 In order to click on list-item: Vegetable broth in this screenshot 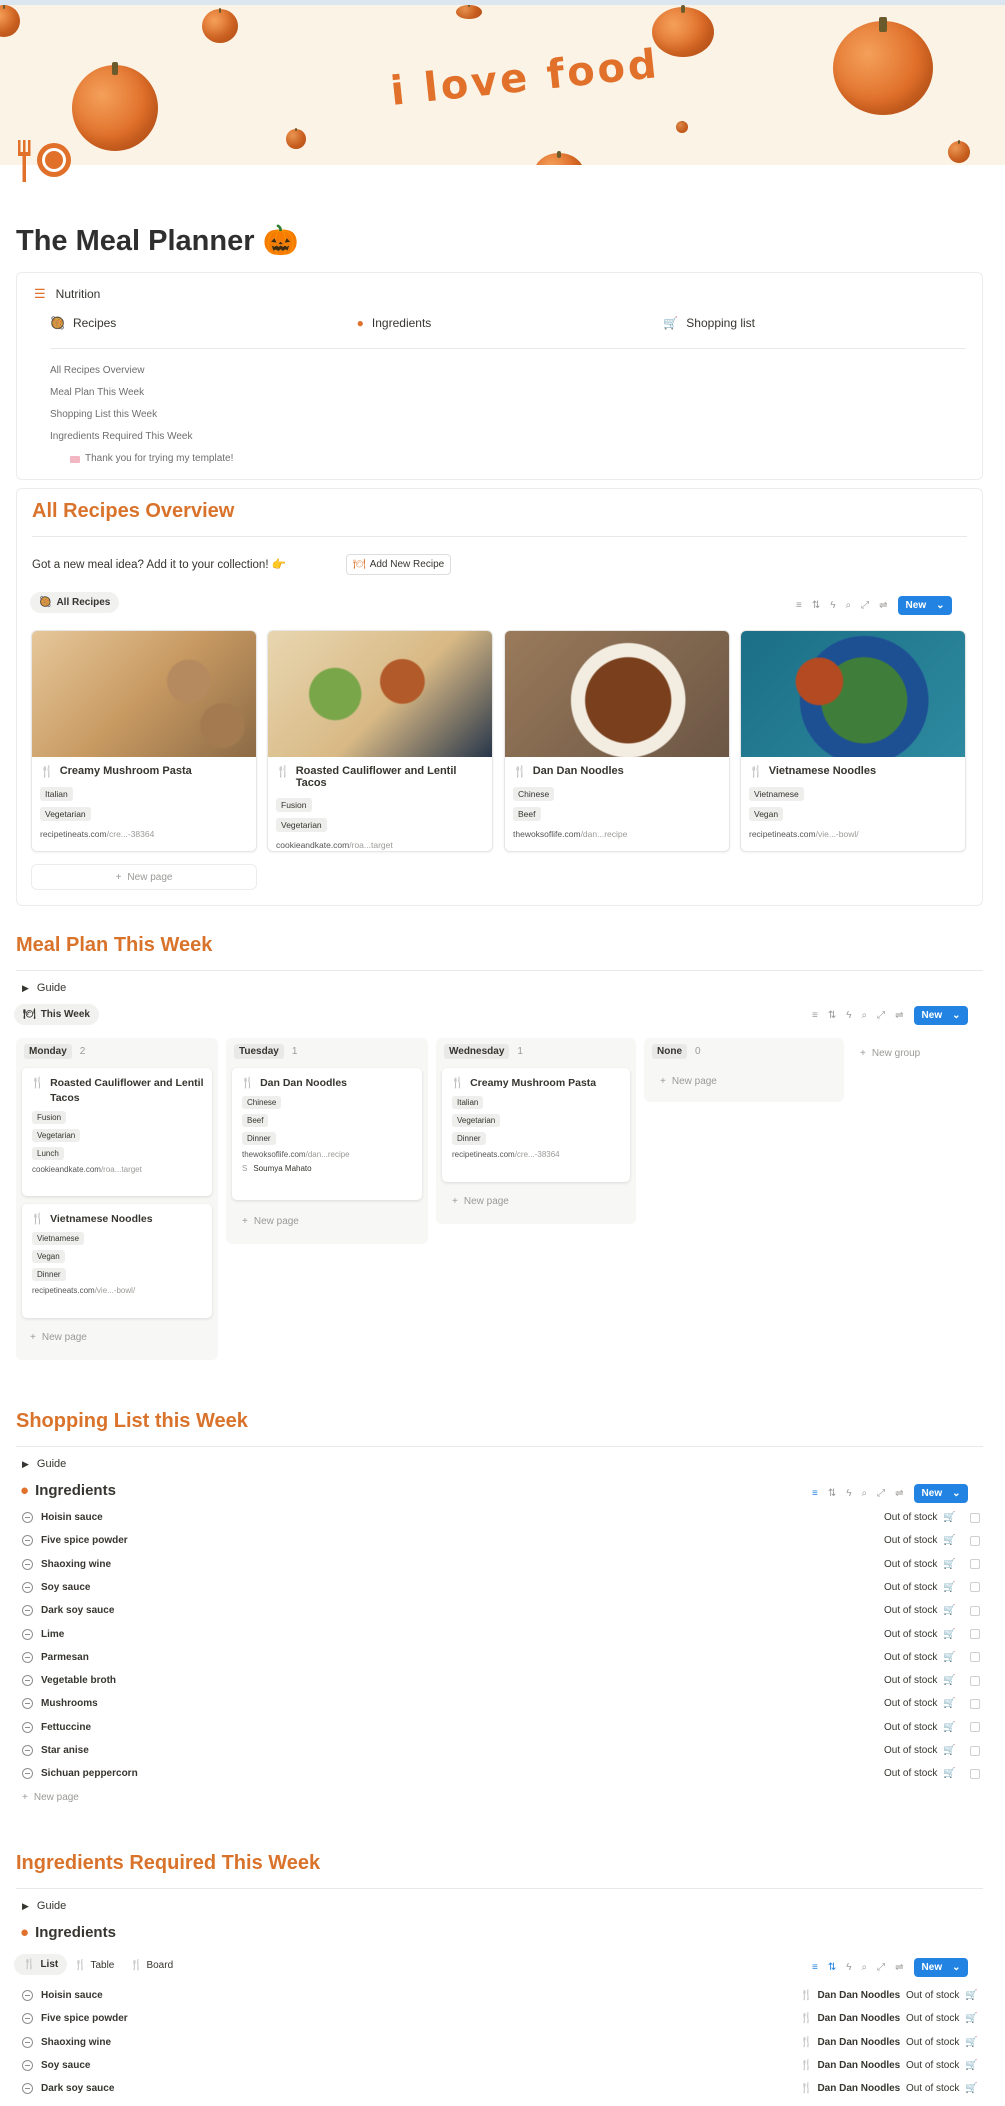, I will do `click(69, 1681)`.